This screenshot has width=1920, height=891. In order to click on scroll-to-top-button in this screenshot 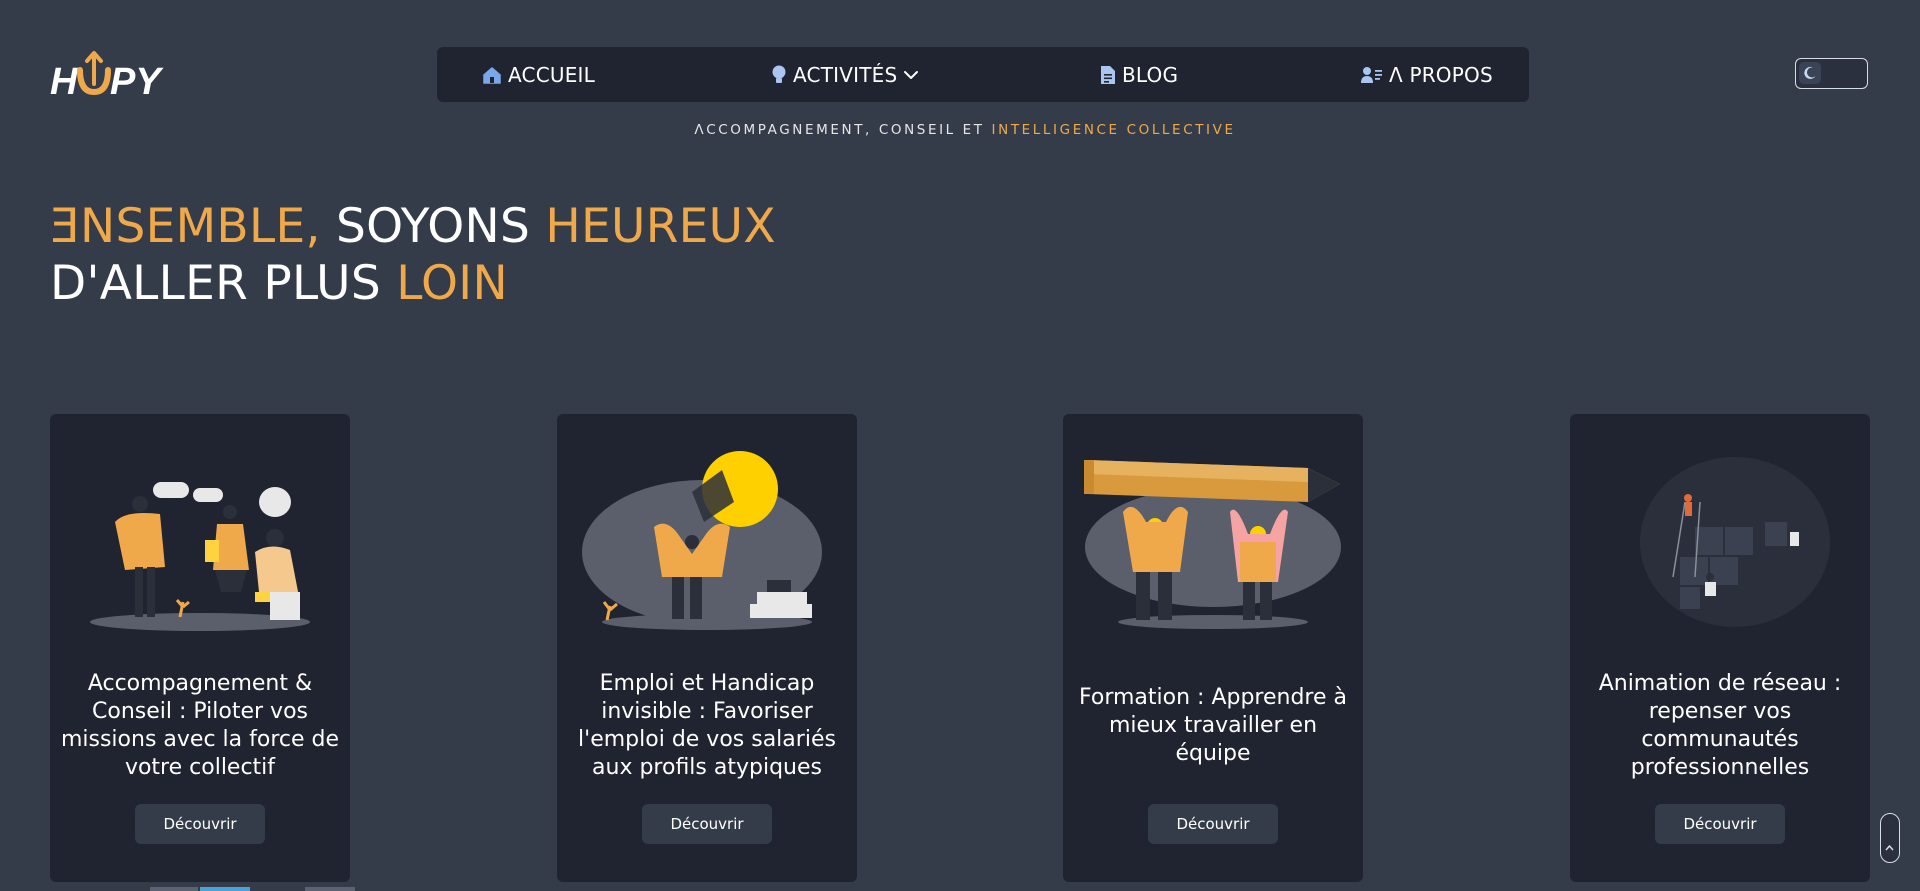, I will do `click(1890, 838)`.